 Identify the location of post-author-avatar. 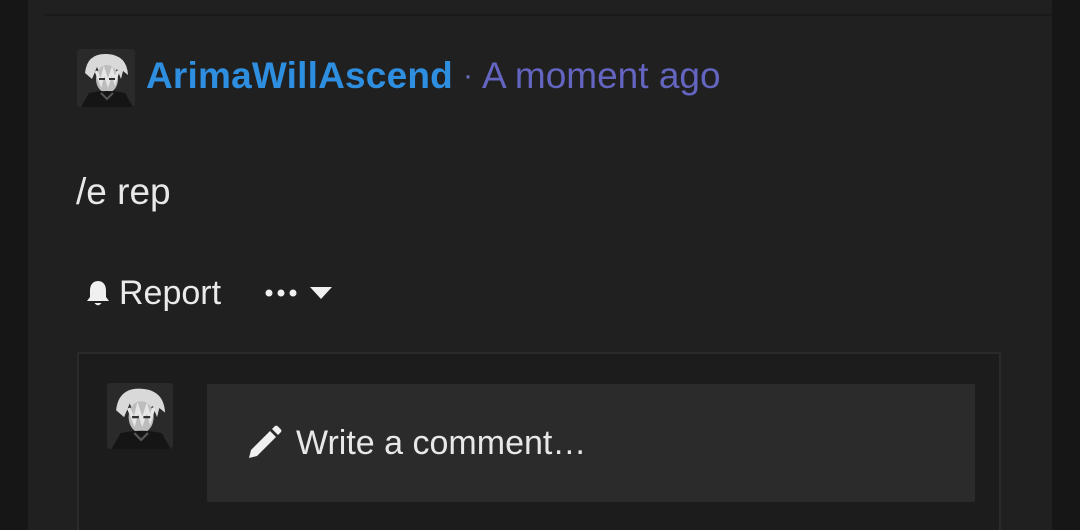
(106, 78).